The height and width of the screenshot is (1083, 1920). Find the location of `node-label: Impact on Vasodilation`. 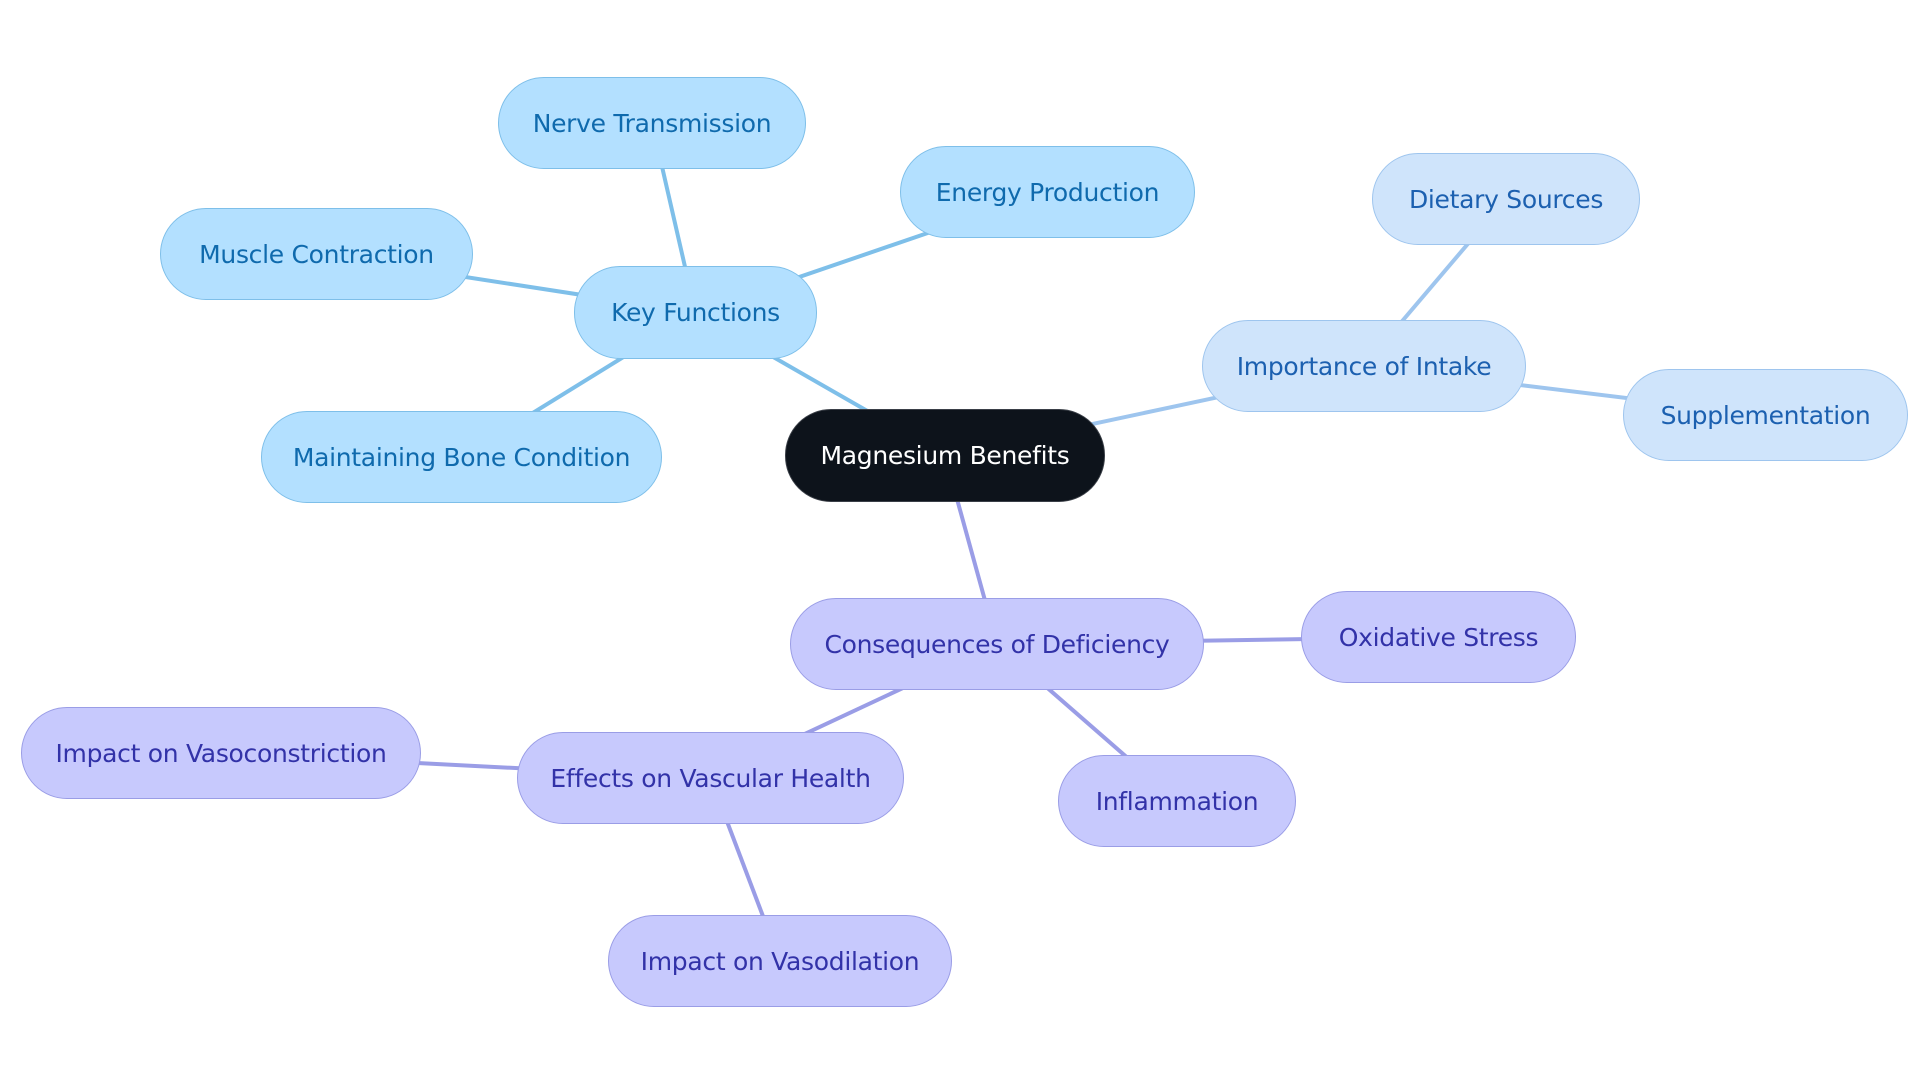

node-label: Impact on Vasodilation is located at coordinates (780, 961).